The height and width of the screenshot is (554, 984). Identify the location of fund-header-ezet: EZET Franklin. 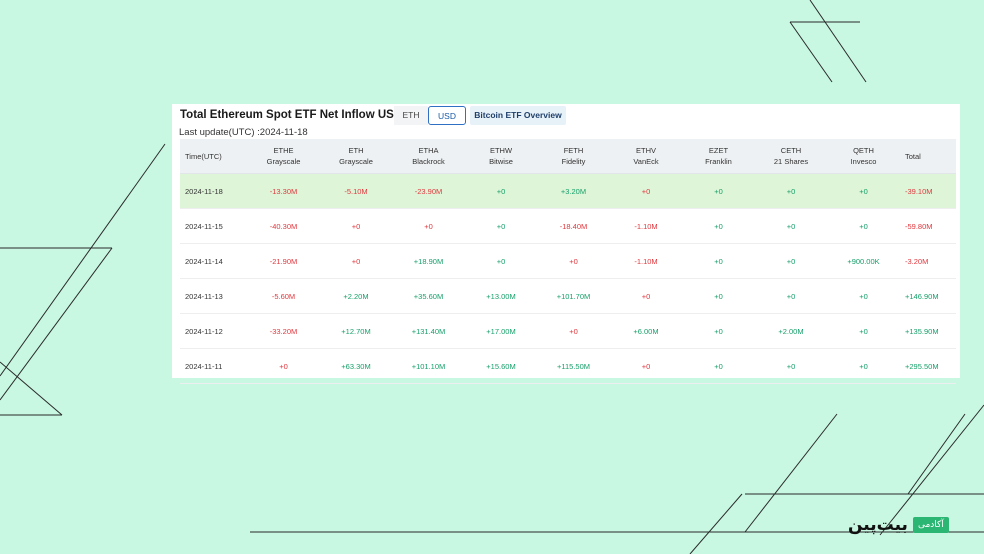
(718, 156).